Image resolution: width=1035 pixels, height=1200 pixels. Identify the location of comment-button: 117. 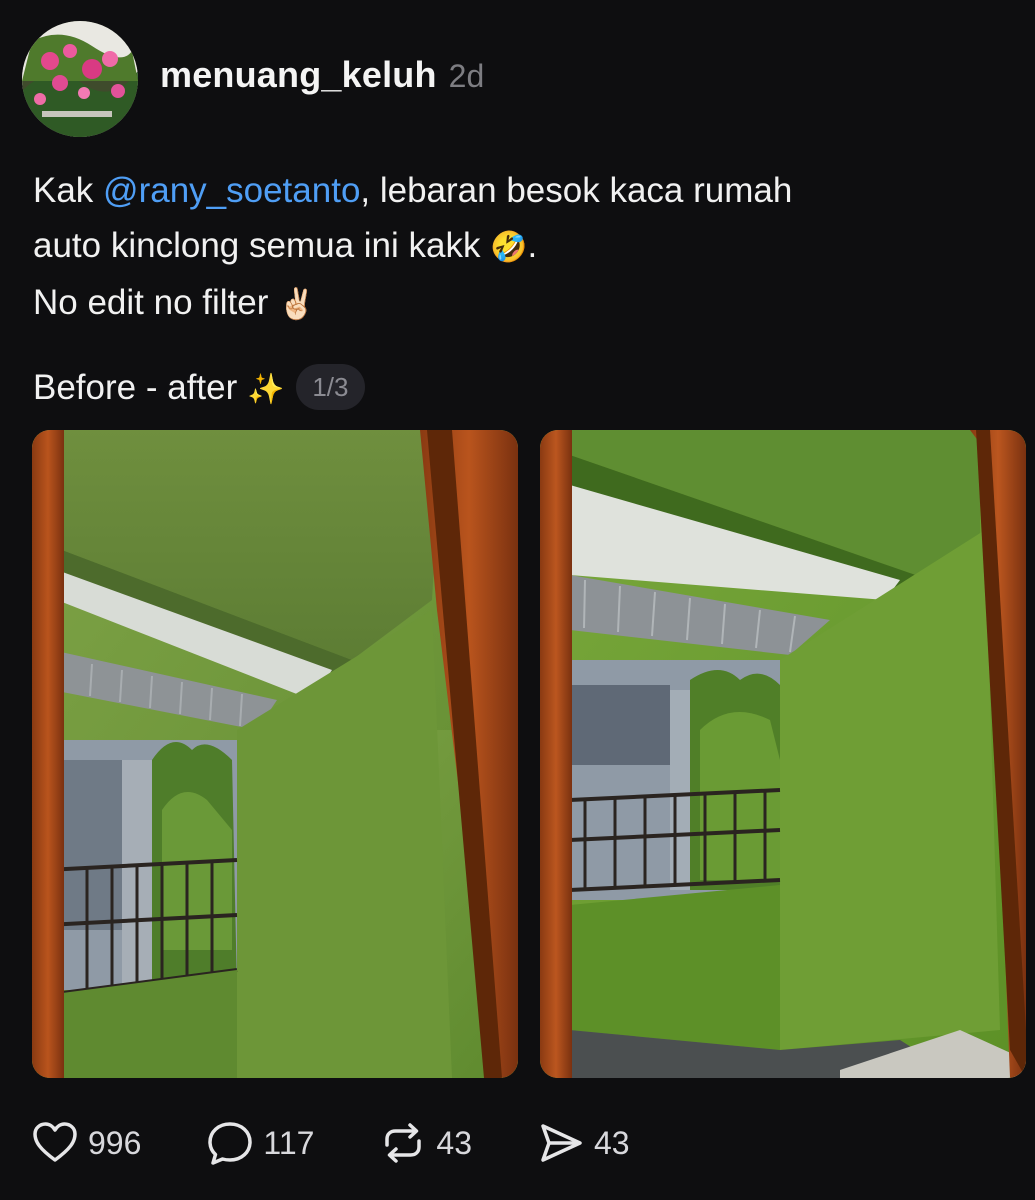
(259, 1143).